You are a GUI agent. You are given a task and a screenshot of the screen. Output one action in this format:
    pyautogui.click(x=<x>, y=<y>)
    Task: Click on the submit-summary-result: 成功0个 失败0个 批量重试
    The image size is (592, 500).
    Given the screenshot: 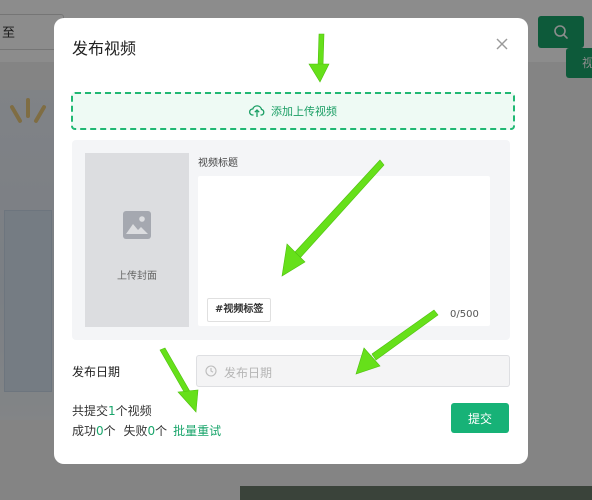 What is the action you would take?
    pyautogui.click(x=146, y=430)
    